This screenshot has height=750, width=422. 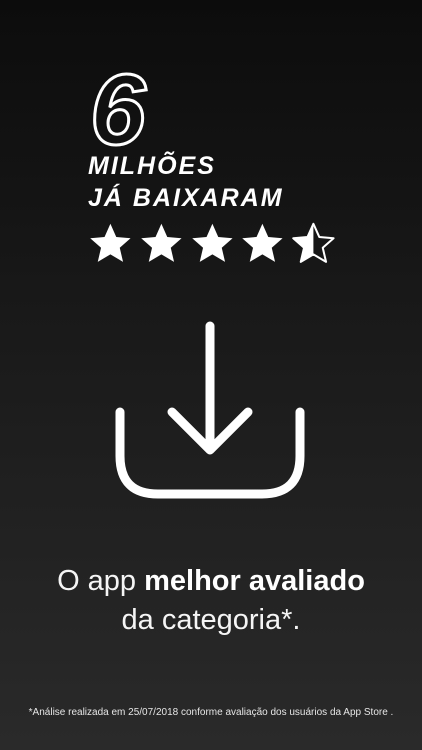 I want to click on rating-stars, so click(x=212, y=243).